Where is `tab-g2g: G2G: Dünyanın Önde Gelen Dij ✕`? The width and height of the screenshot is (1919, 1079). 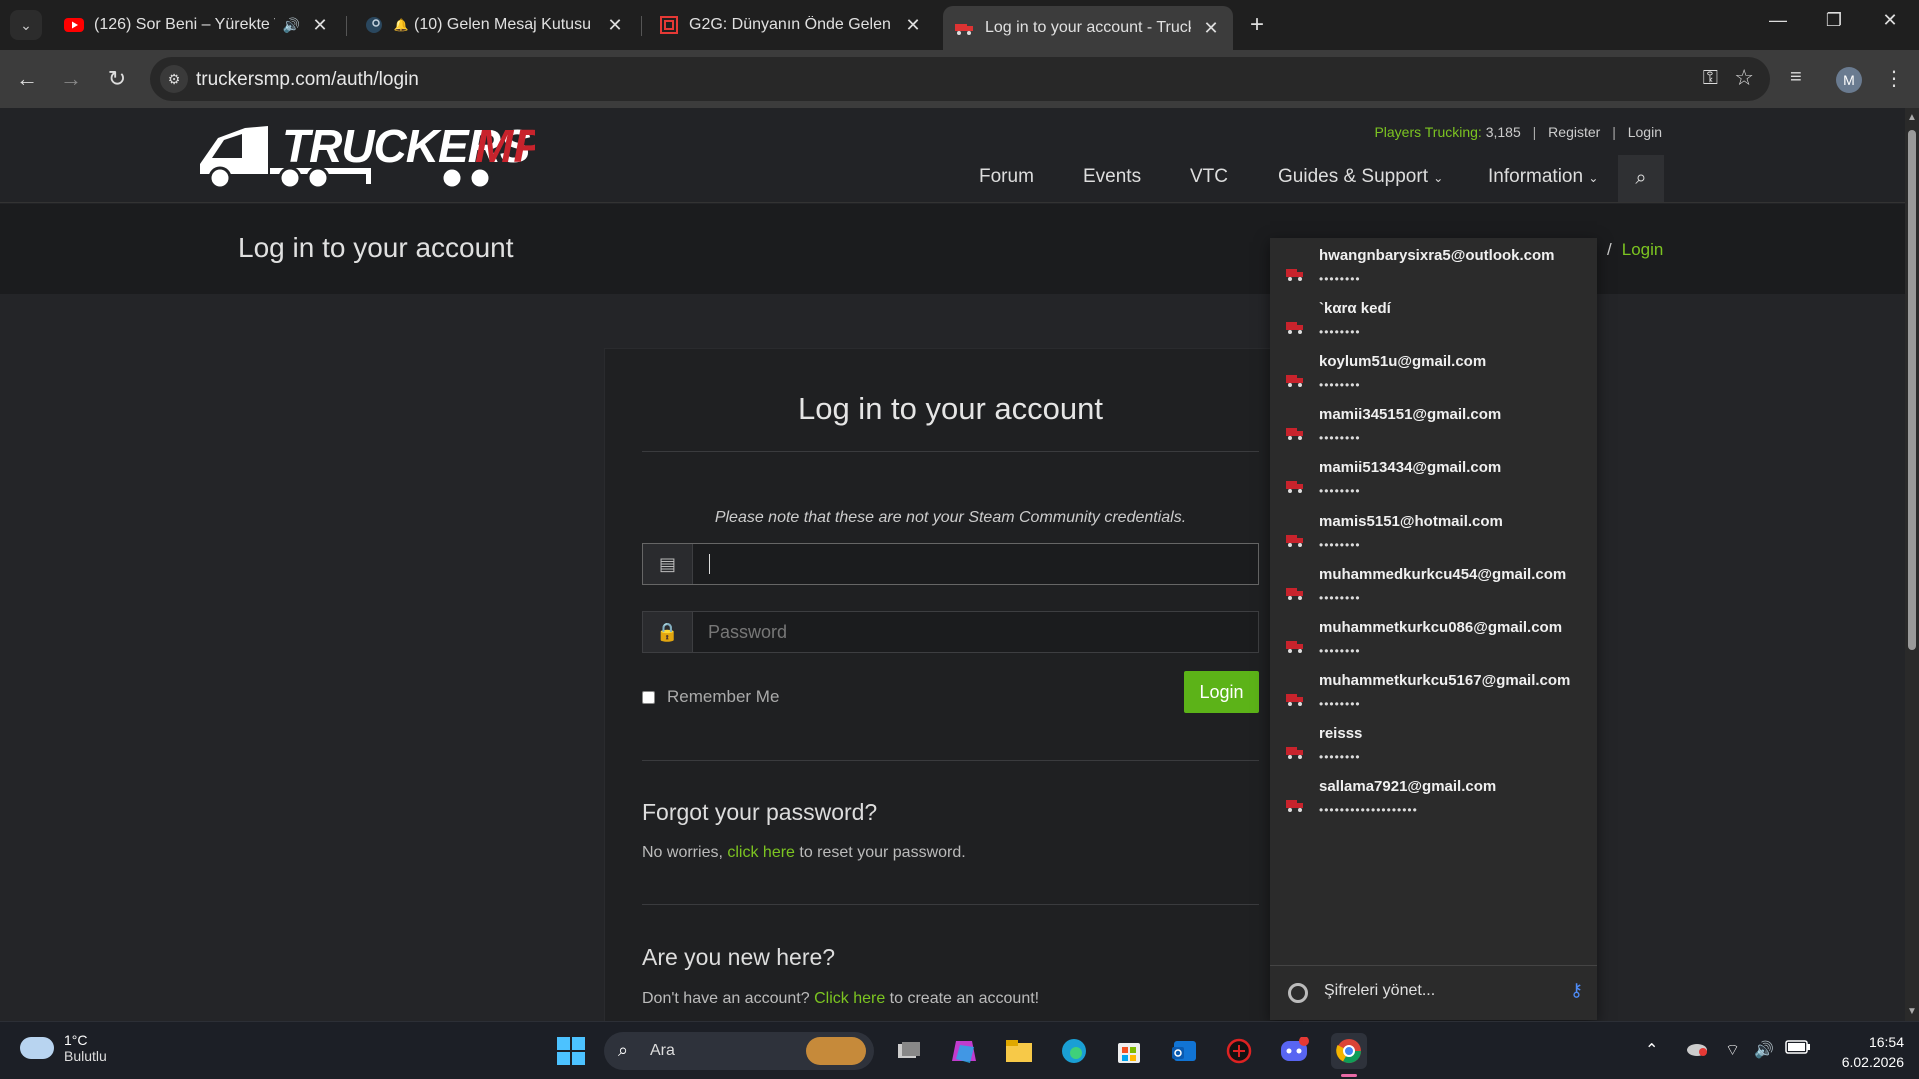 tab-g2g: G2G: Dünyanın Önde Gelen Dij ✕ is located at coordinates (791, 25).